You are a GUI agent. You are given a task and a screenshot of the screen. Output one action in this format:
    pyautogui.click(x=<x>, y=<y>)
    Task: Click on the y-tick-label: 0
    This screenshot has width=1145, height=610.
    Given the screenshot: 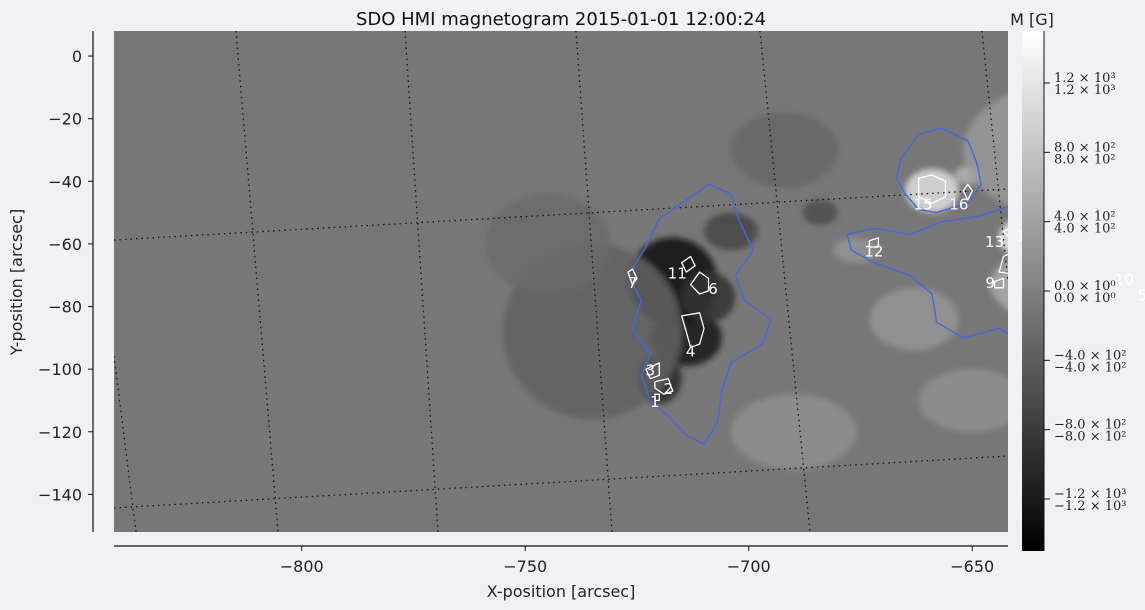 What is the action you would take?
    pyautogui.click(x=77, y=56)
    